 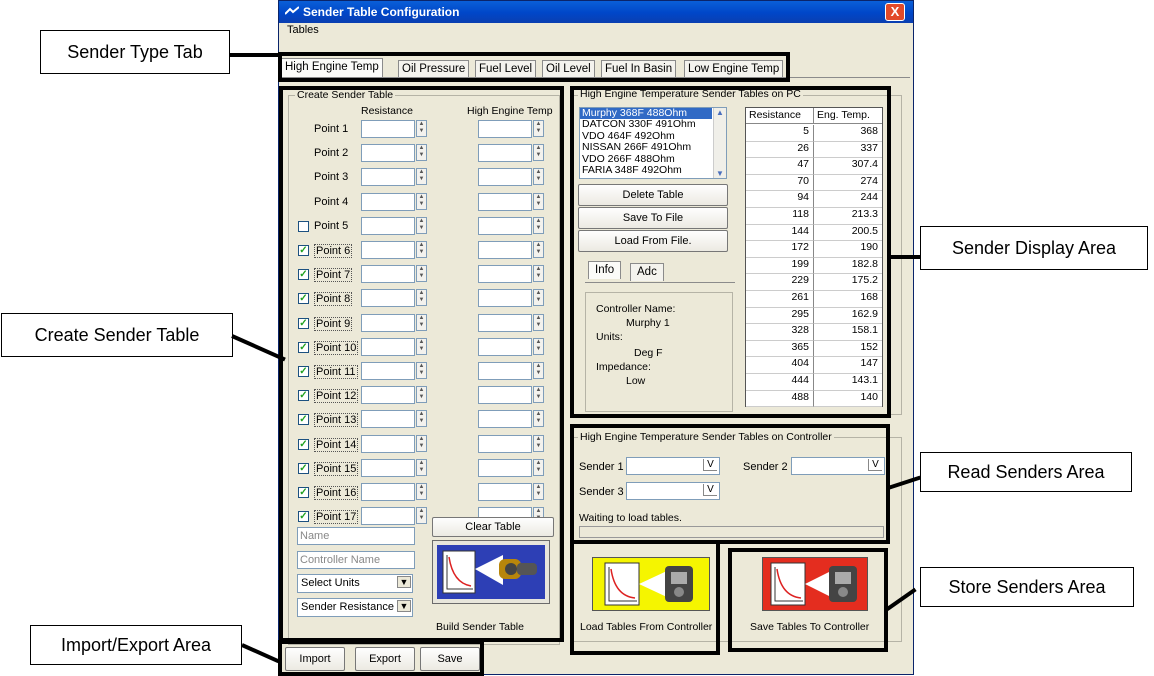 I want to click on highlight-tabs, so click(x=534, y=67).